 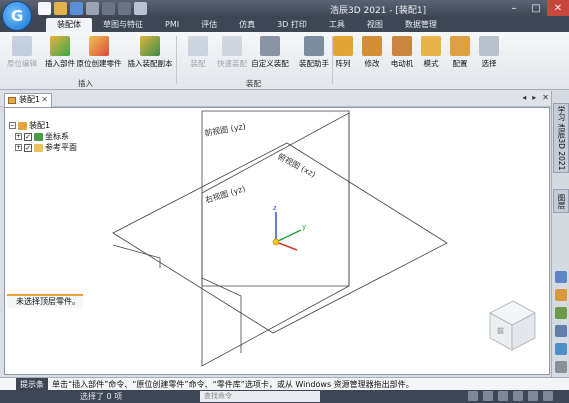 I want to click on maximize-icon: □, so click(x=536, y=8).